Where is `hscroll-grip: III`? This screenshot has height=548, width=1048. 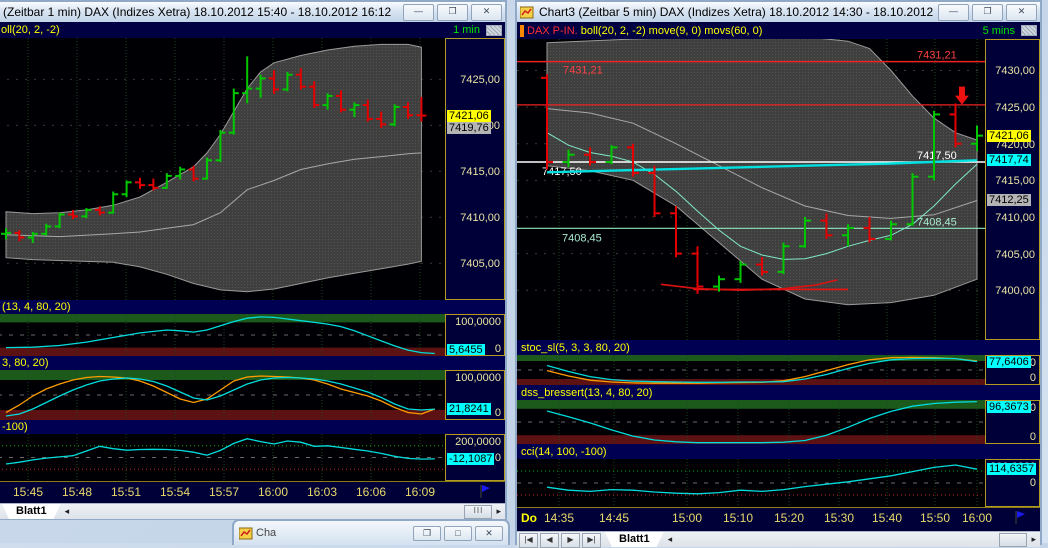 hscroll-grip: III is located at coordinates (478, 512).